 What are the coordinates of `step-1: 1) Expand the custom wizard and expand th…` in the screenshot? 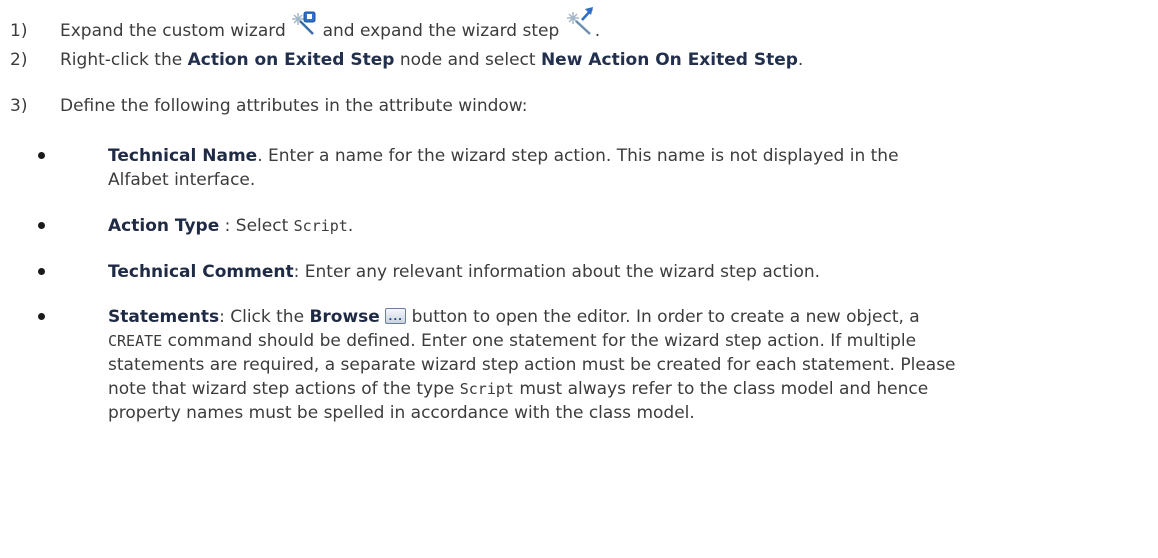 It's located at (305, 24).